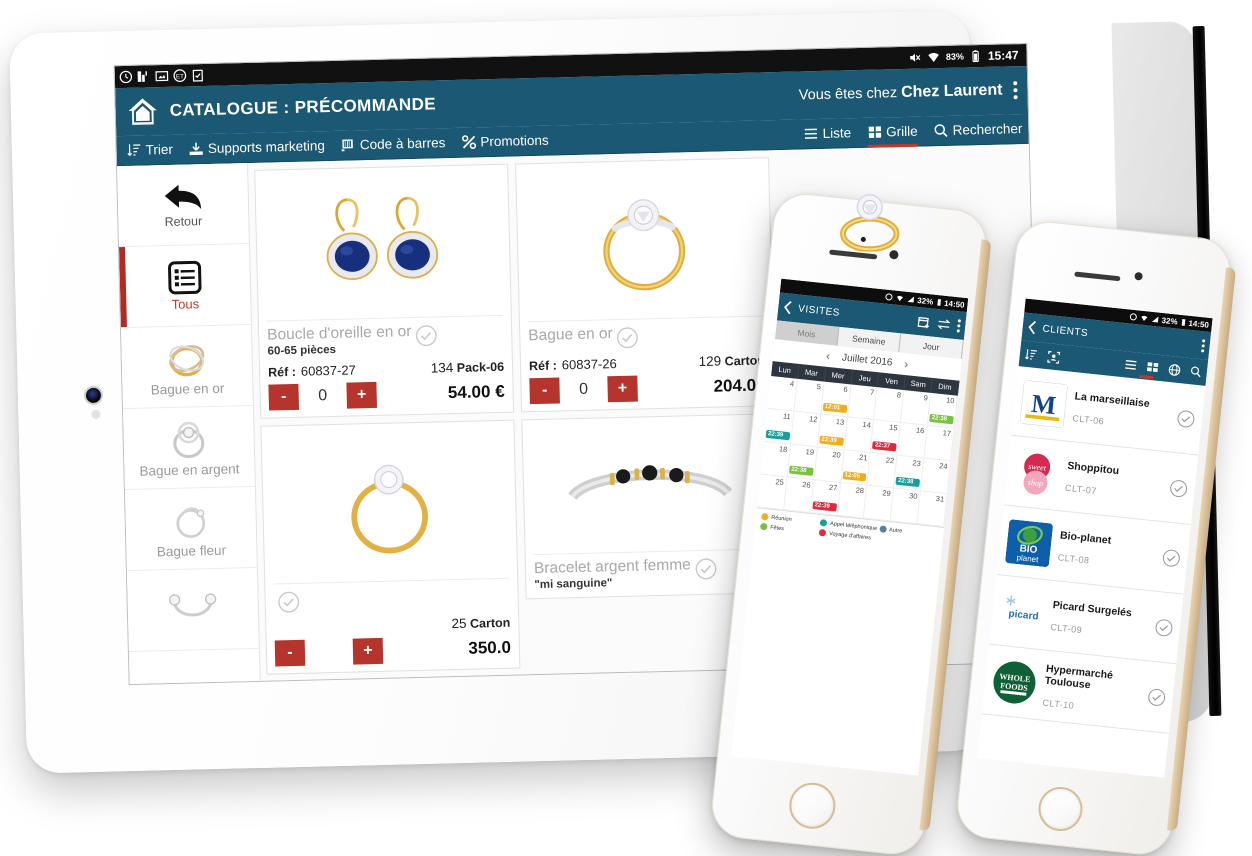 The image size is (1252, 856). Describe the element at coordinates (912, 440) in the screenshot. I see `calendar-day-cell: 16` at that location.